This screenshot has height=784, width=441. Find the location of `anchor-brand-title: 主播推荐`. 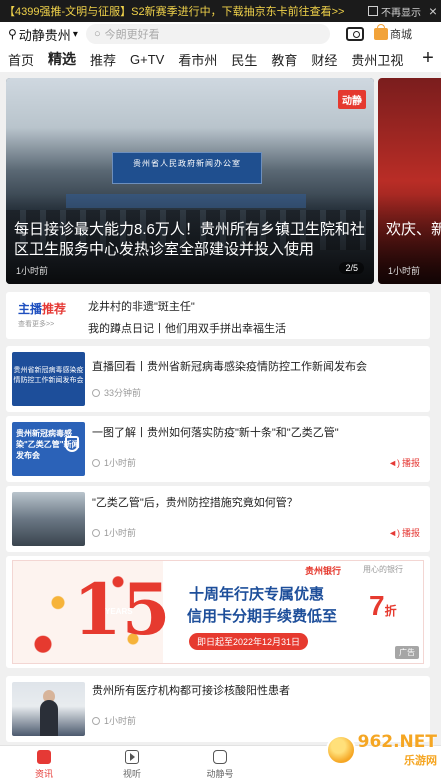

anchor-brand-title: 主播推荐 is located at coordinates (48, 308).